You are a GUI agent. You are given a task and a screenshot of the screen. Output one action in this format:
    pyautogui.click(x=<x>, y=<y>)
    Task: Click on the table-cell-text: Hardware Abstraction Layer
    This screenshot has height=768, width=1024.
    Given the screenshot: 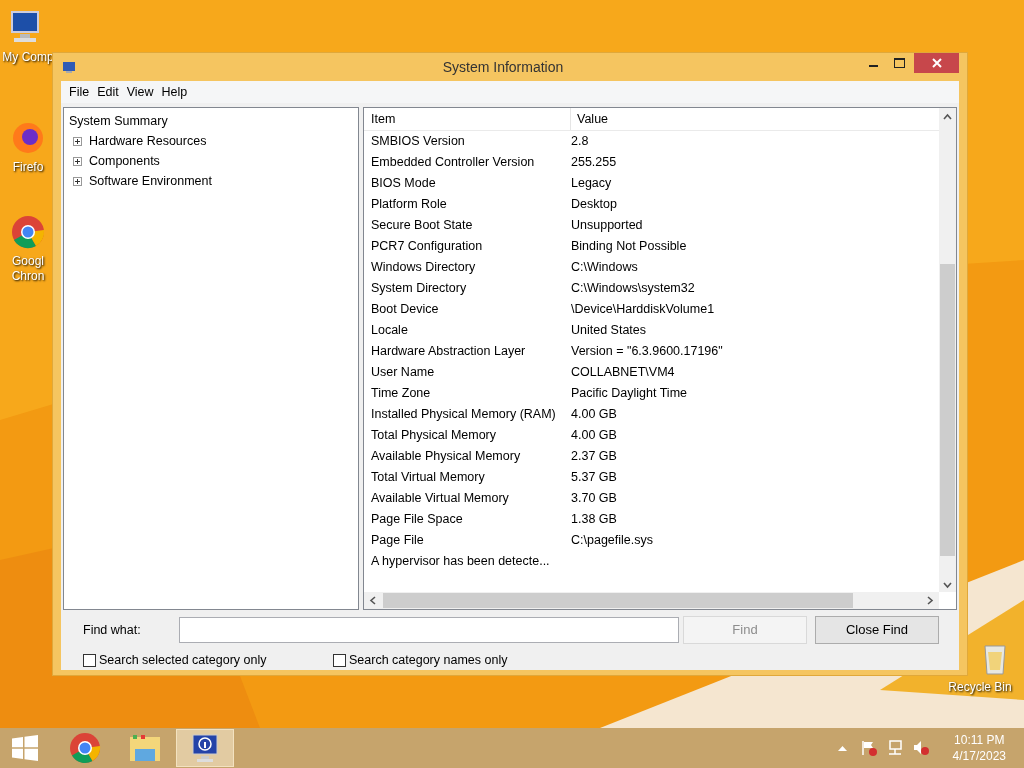 What is the action you would take?
    pyautogui.click(x=449, y=352)
    